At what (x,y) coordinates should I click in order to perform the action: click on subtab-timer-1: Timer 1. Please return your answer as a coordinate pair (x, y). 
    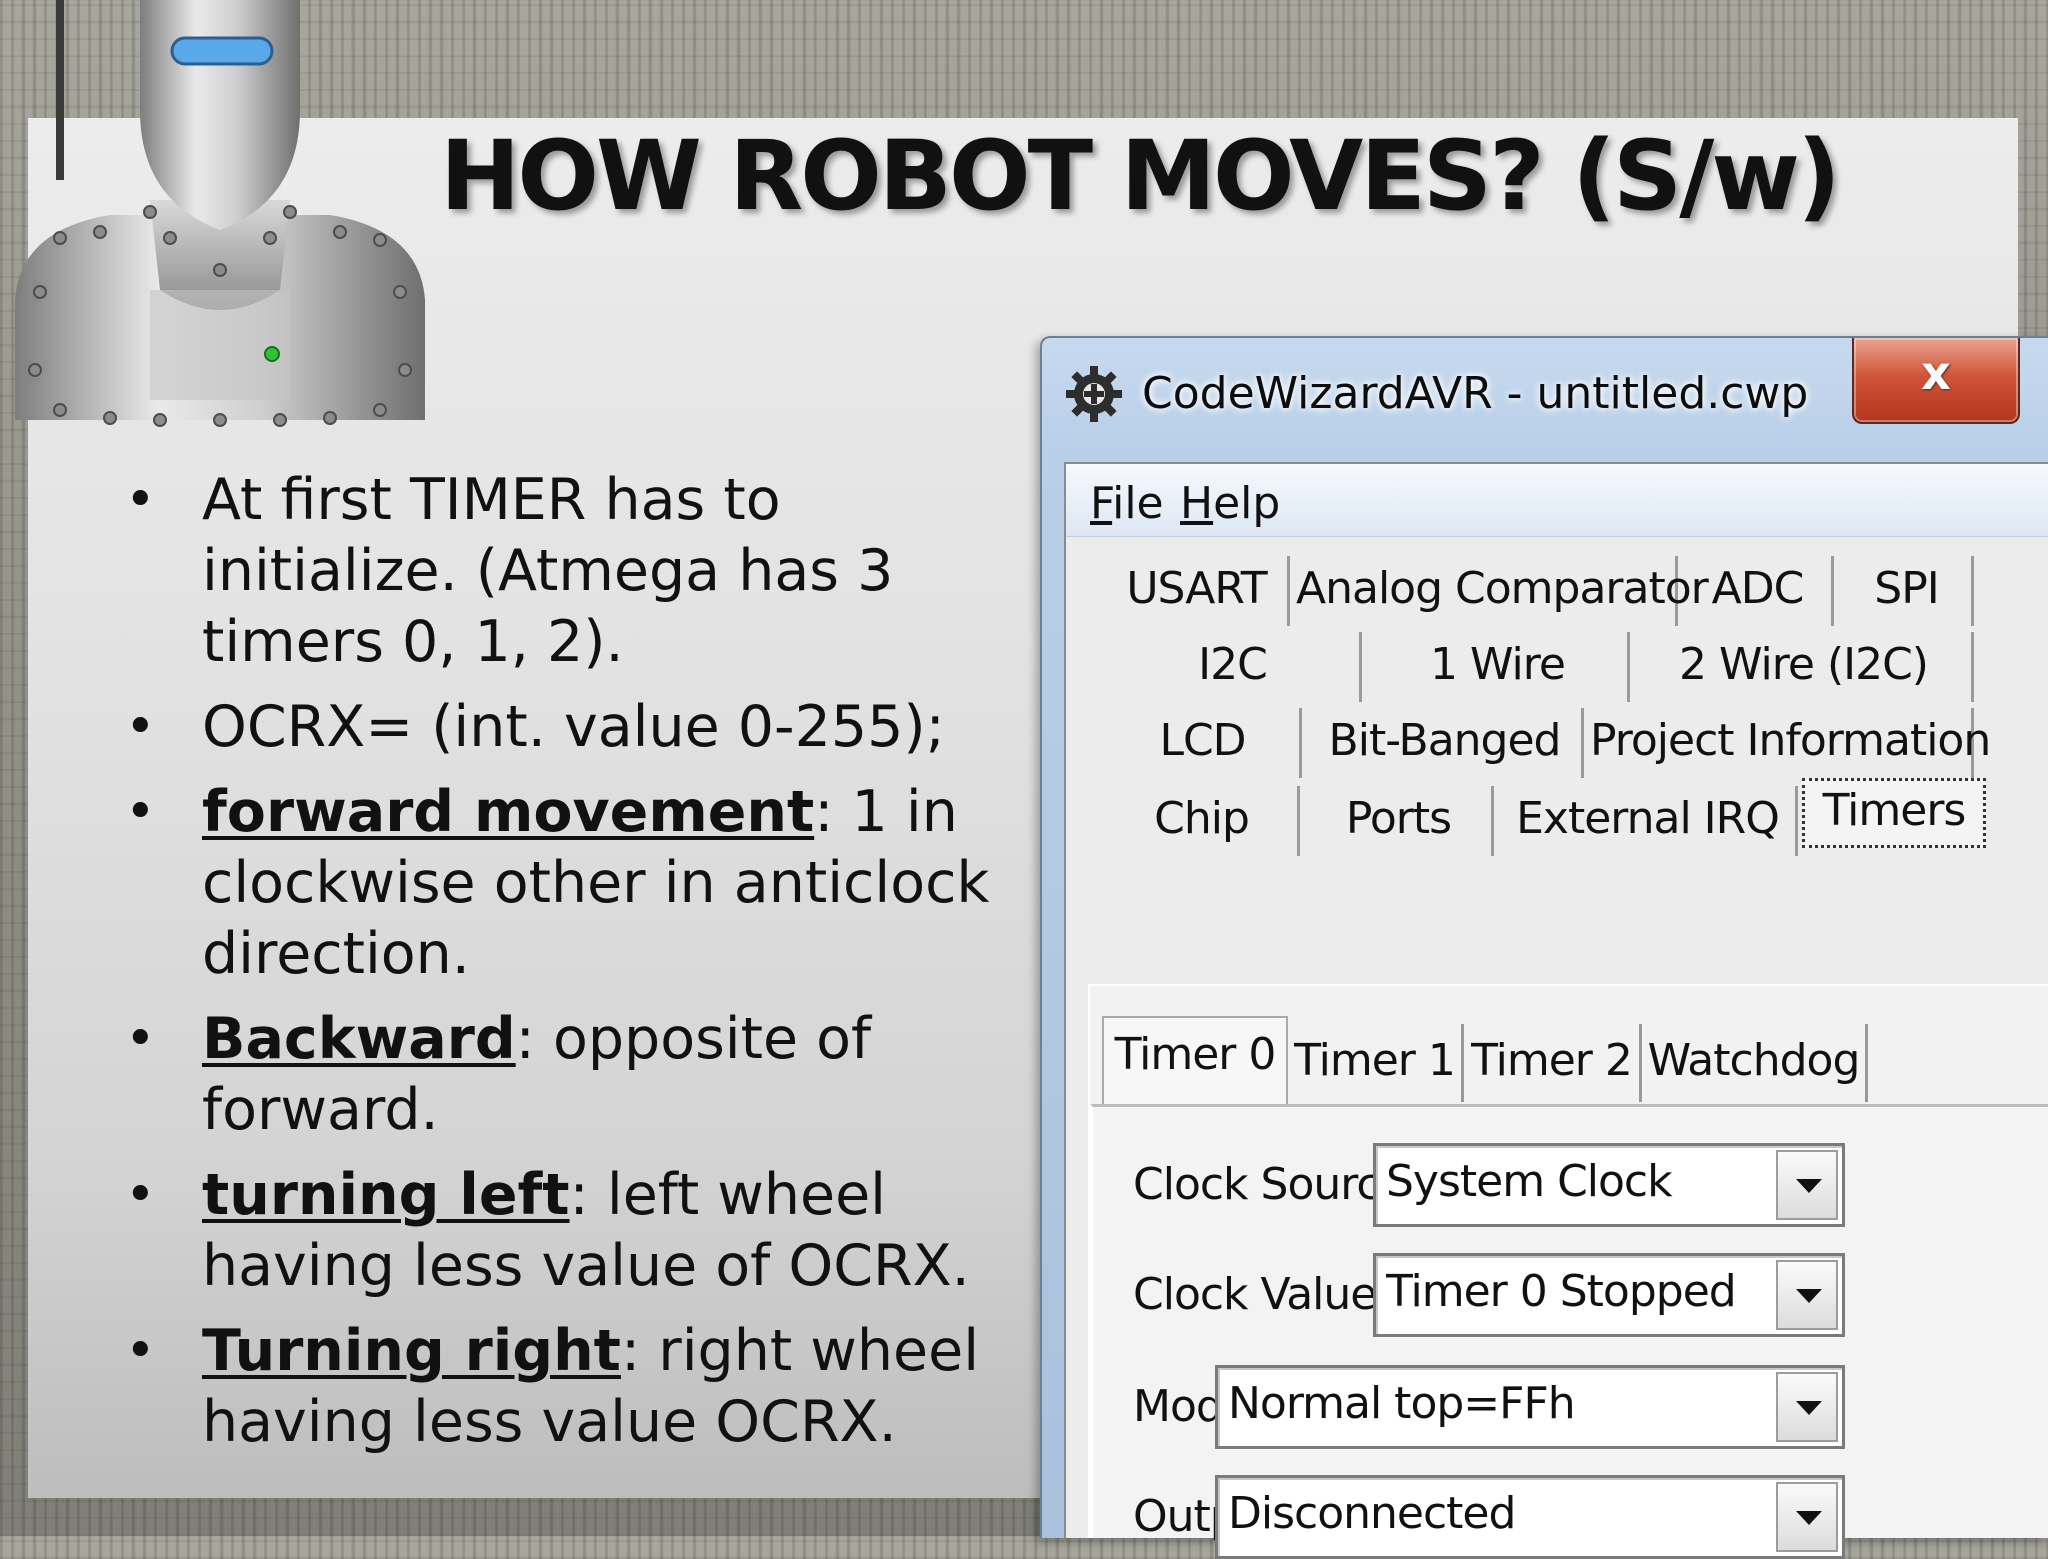
    Looking at the image, I should click on (1376, 1063).